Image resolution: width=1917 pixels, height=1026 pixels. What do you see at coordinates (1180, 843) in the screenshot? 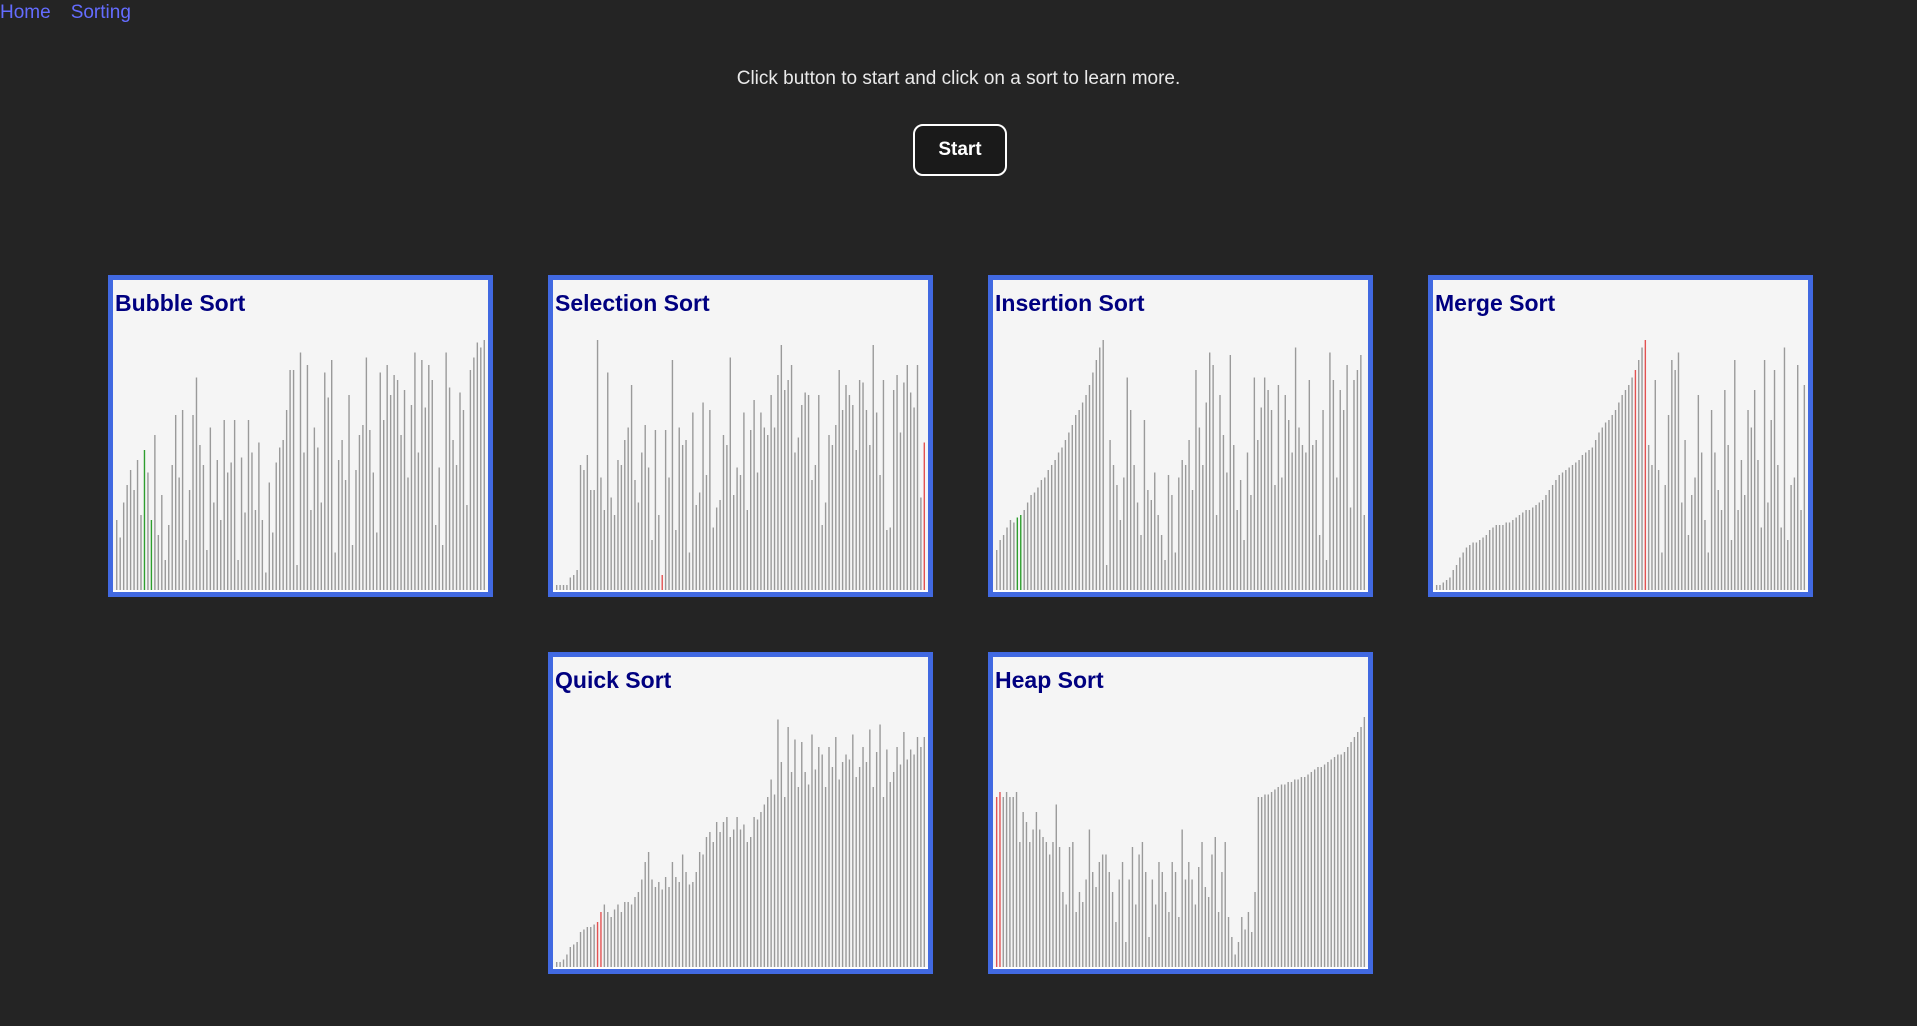
I see `heap-sort-bars` at bounding box center [1180, 843].